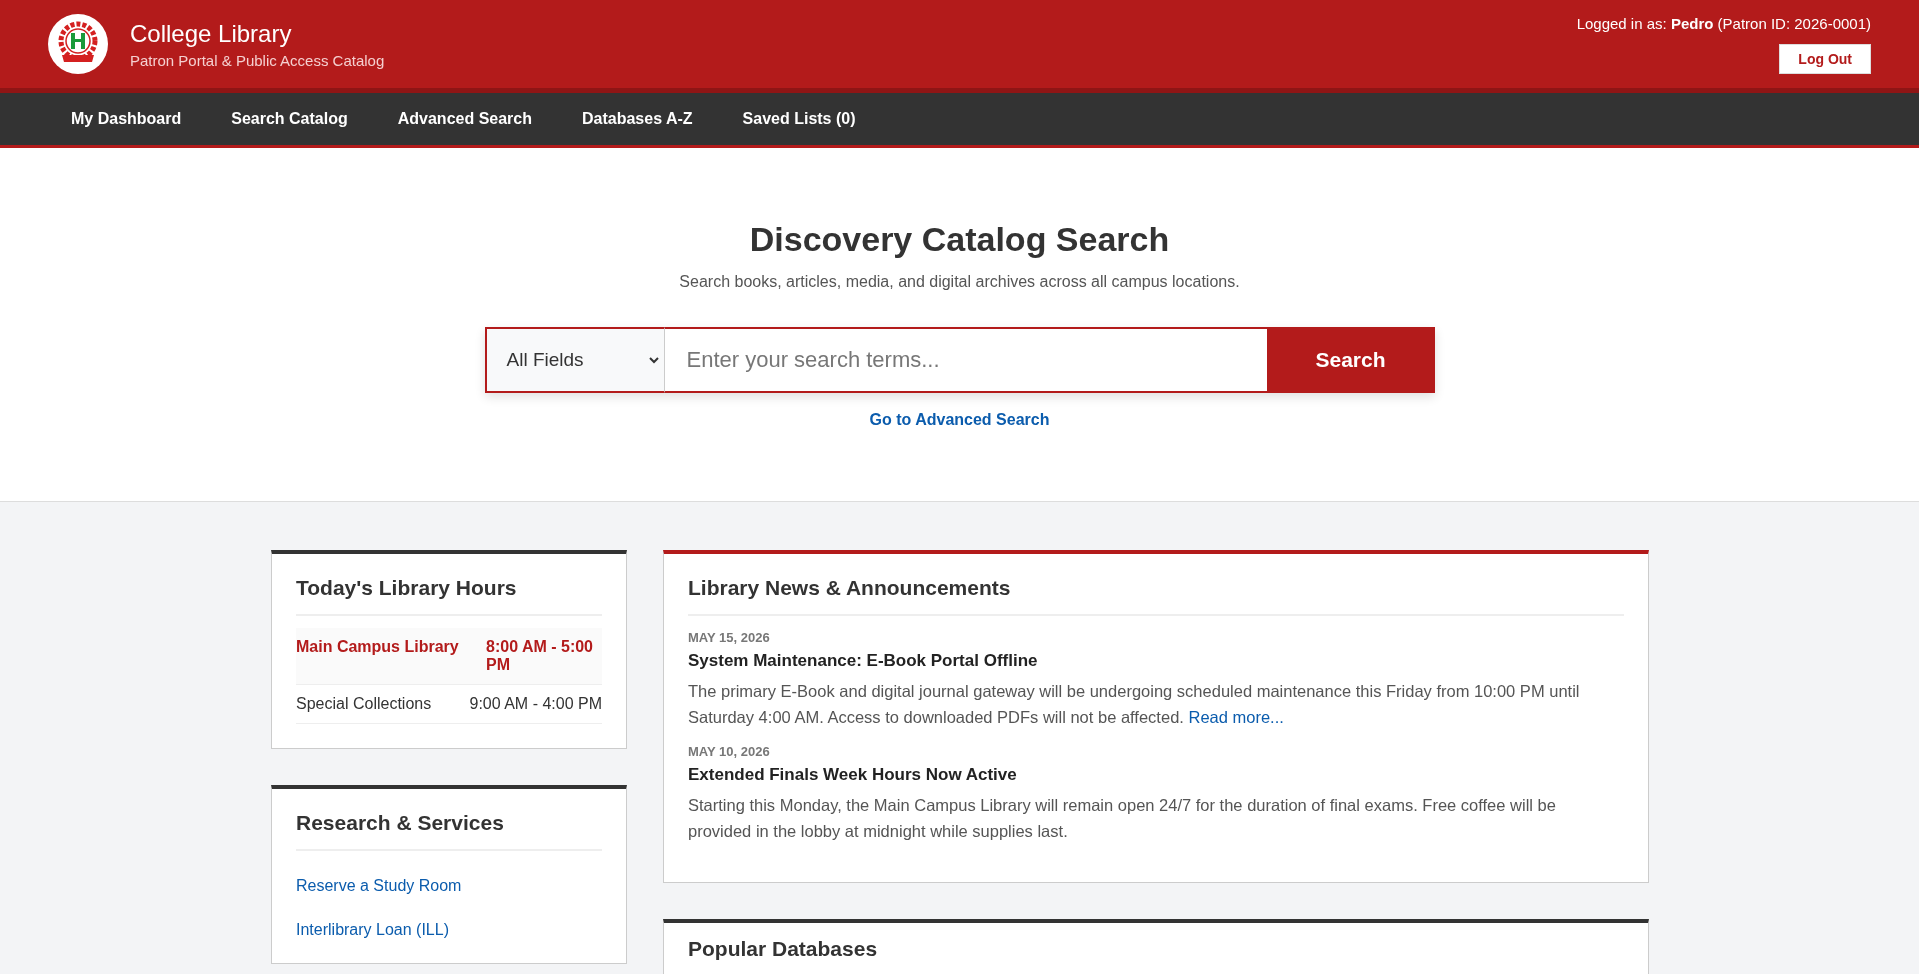 Image resolution: width=1919 pixels, height=974 pixels. I want to click on card-title: Library News & Announcements, so click(1156, 596).